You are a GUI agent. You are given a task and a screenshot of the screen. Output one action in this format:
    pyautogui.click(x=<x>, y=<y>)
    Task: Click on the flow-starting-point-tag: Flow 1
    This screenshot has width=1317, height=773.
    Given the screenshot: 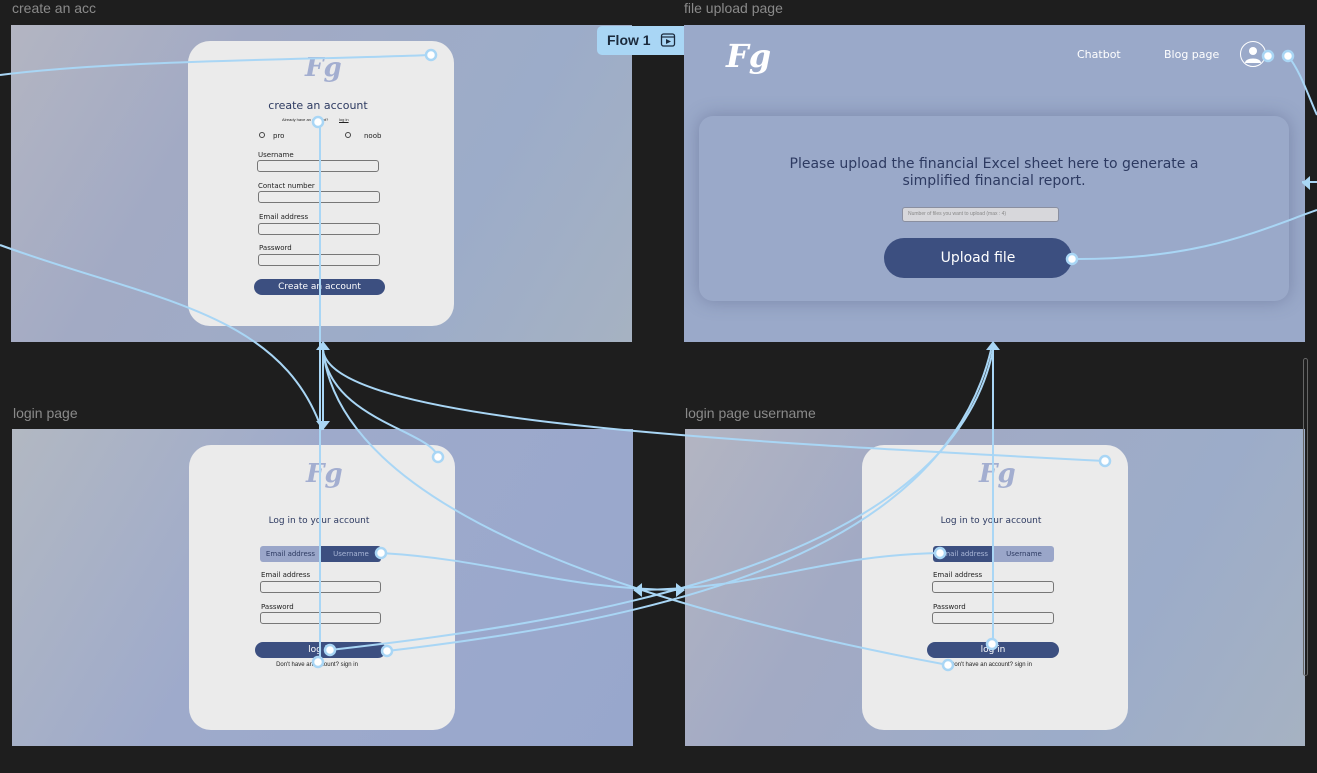 What is the action you would take?
    pyautogui.click(x=640, y=40)
    